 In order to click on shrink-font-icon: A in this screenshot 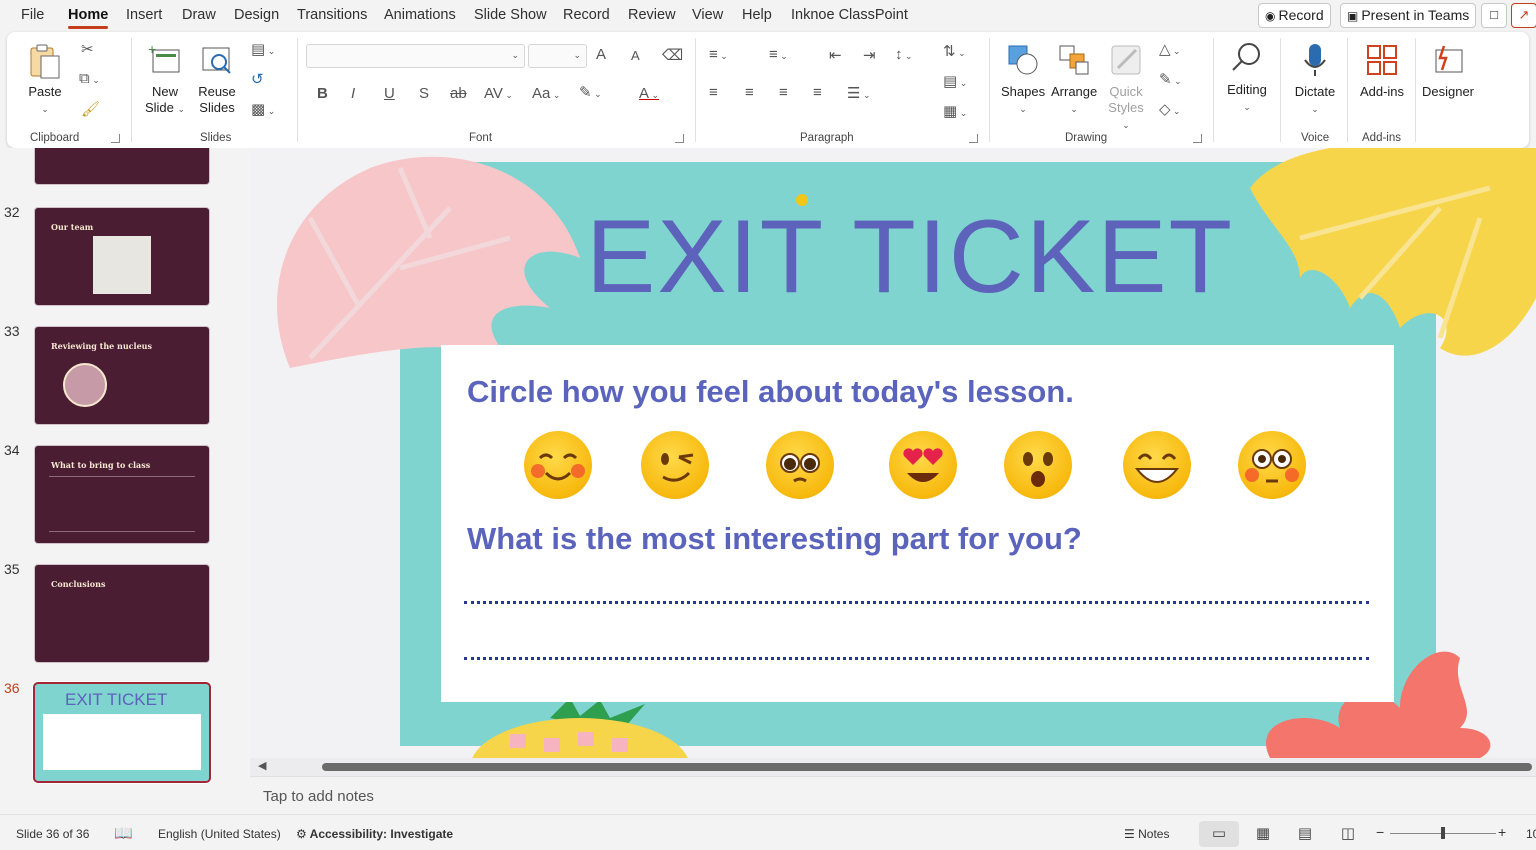, I will do `click(635, 55)`.